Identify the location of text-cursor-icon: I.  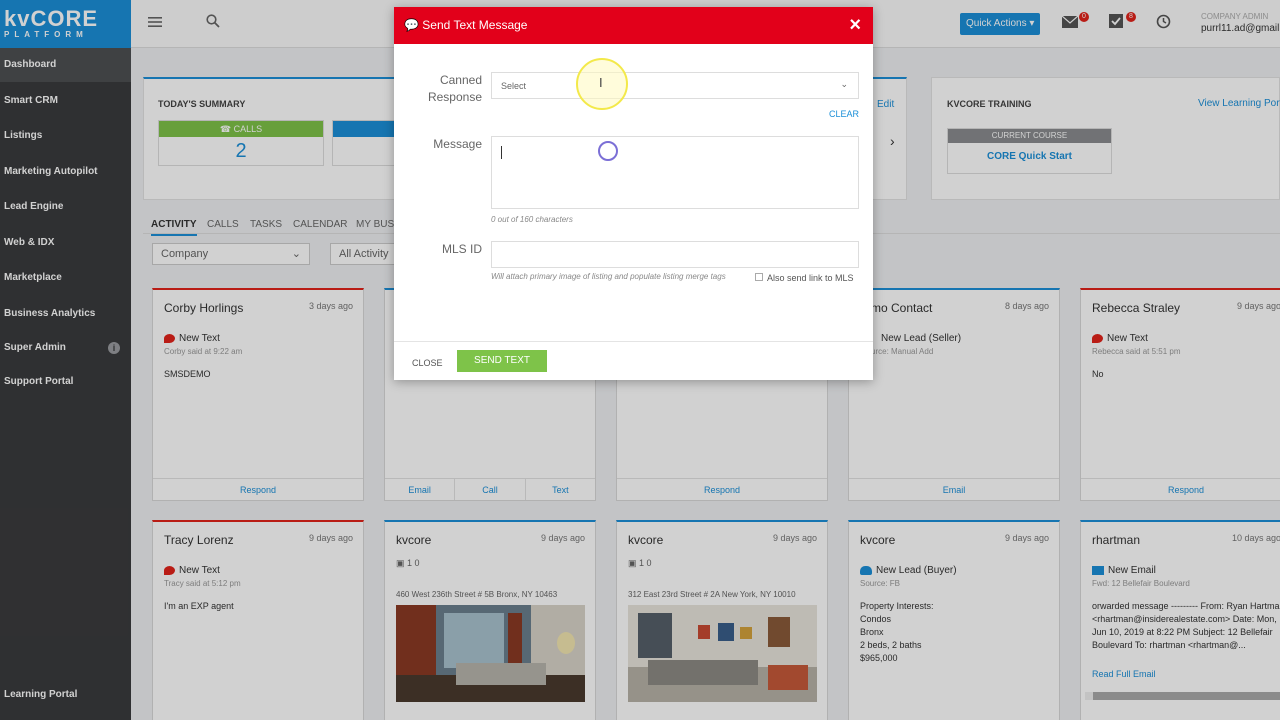
(601, 82).